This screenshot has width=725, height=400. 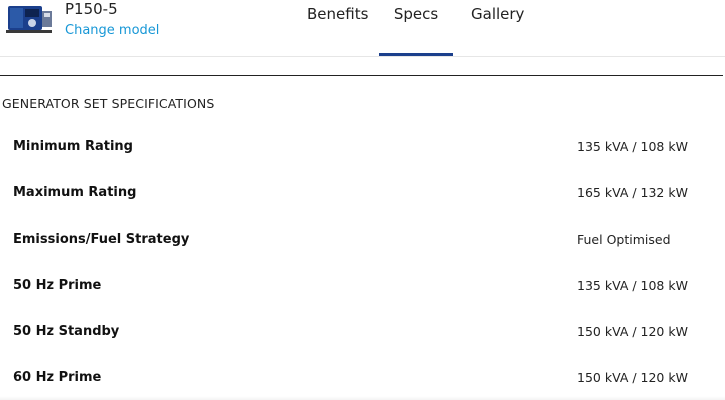 I want to click on spec-row: 50 Hz Prime 135 kVA / 108 kW, so click(x=362, y=286).